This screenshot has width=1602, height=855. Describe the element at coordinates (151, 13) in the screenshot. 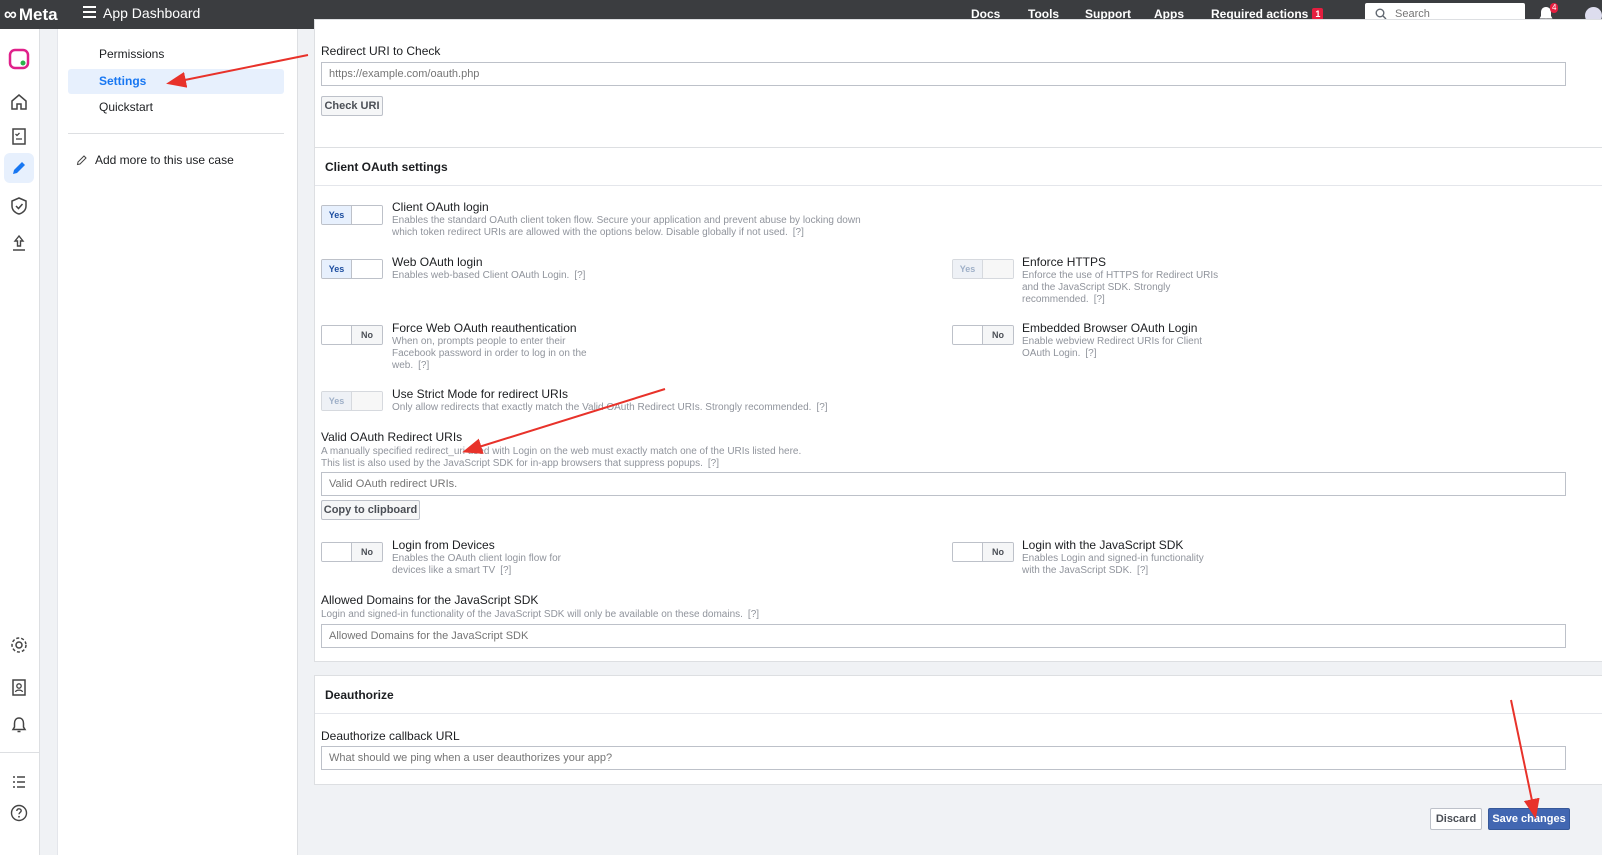

I see `app-title: App Dashboard` at that location.